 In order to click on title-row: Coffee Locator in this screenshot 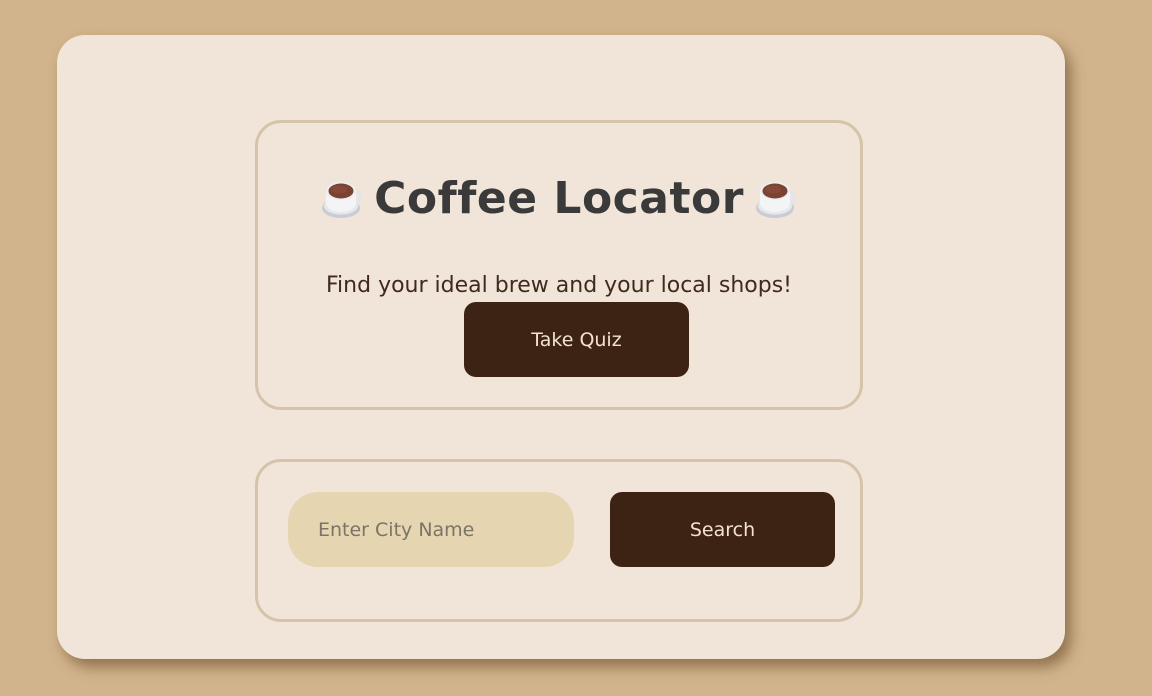, I will do `click(559, 199)`.